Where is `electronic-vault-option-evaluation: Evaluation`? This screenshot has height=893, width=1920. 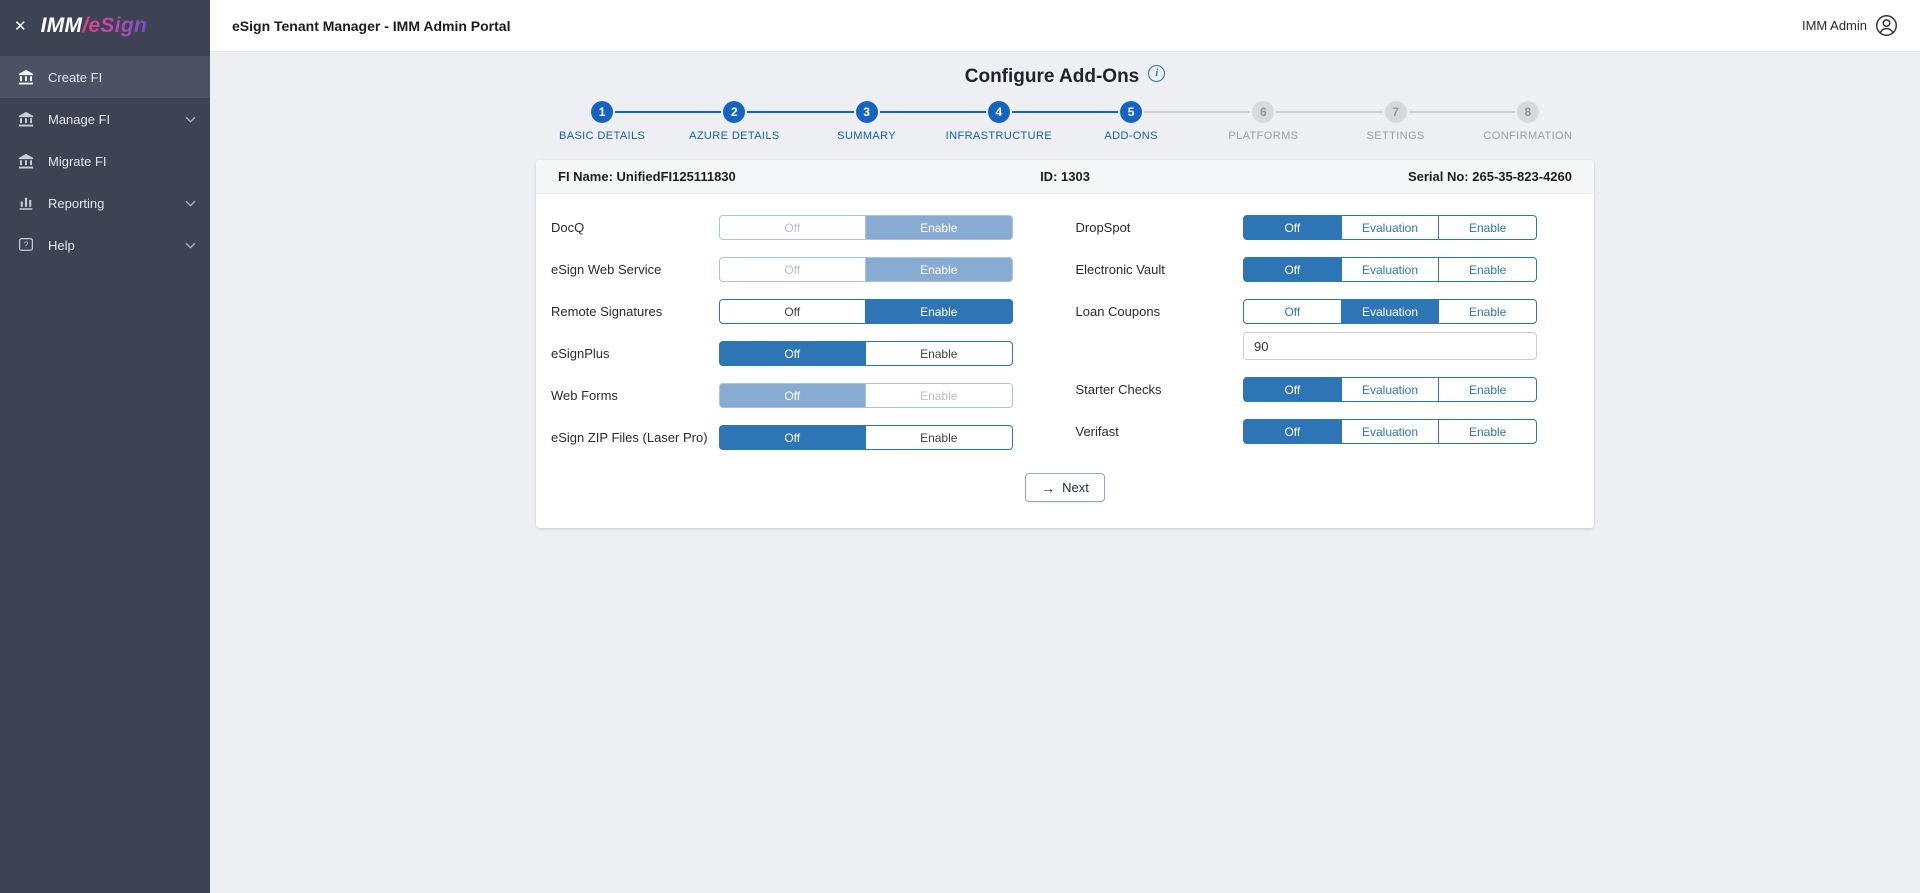
electronic-vault-option-evaluation: Evaluation is located at coordinates (1390, 269).